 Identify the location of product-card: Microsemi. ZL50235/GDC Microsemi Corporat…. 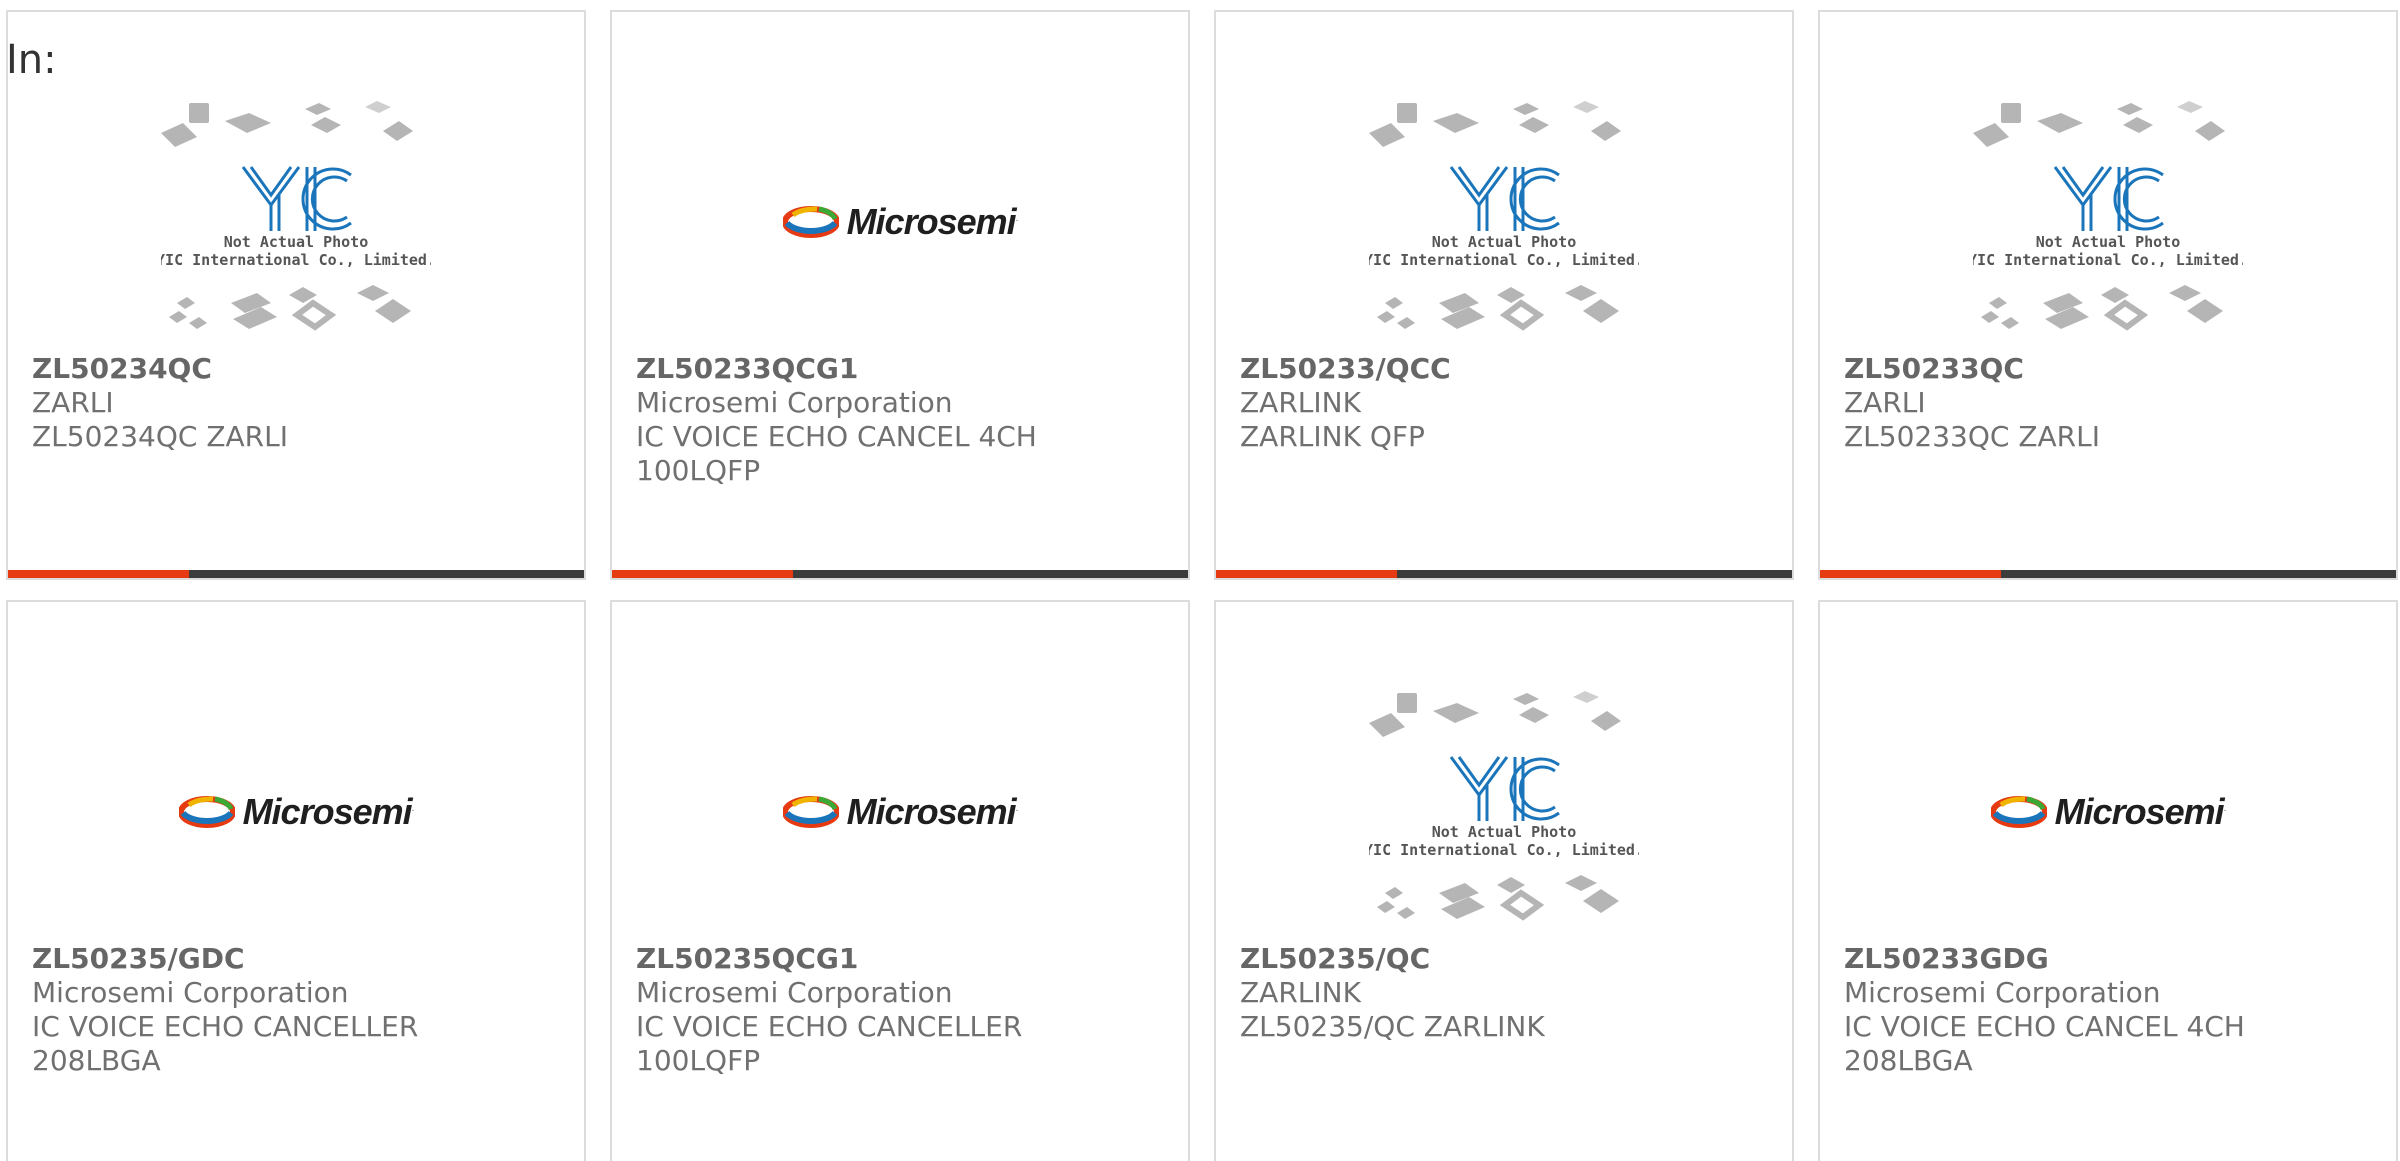
(296, 880).